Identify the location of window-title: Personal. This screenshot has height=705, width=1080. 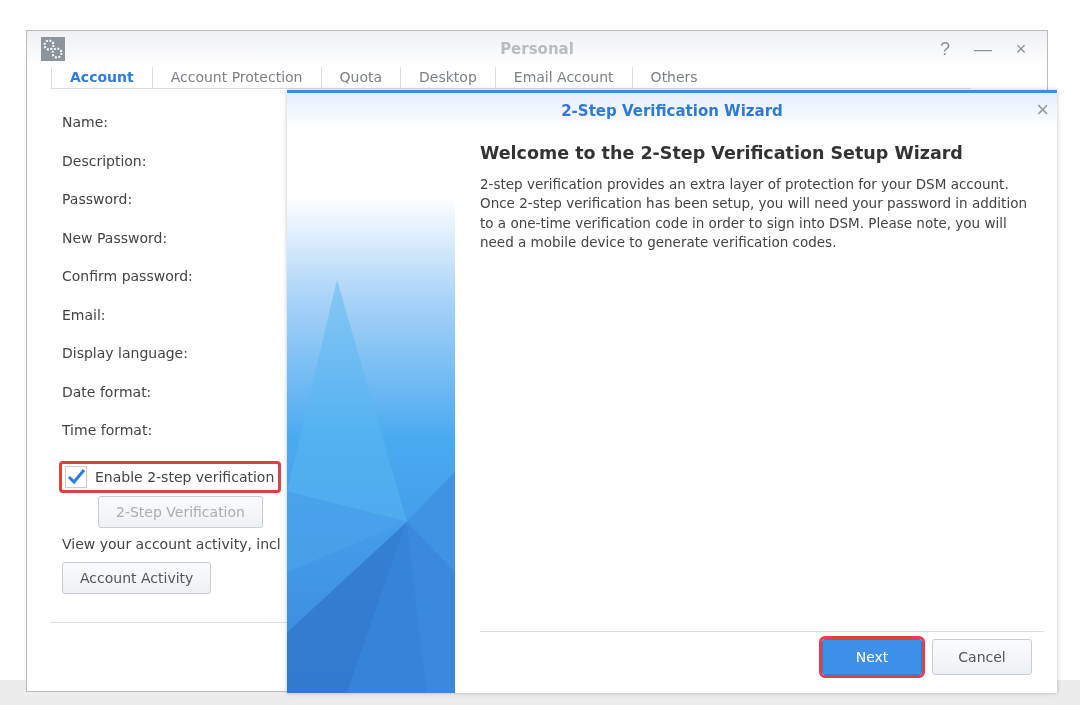
(537, 49).